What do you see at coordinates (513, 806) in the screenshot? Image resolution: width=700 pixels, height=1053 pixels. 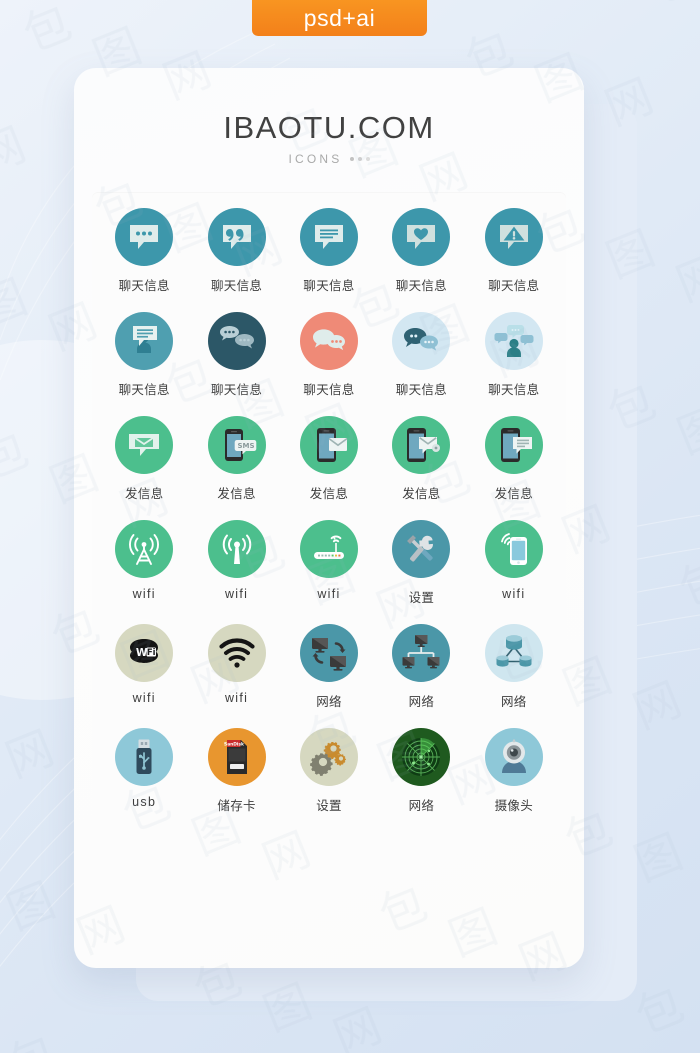 I see `icon-label: 摄像头` at bounding box center [513, 806].